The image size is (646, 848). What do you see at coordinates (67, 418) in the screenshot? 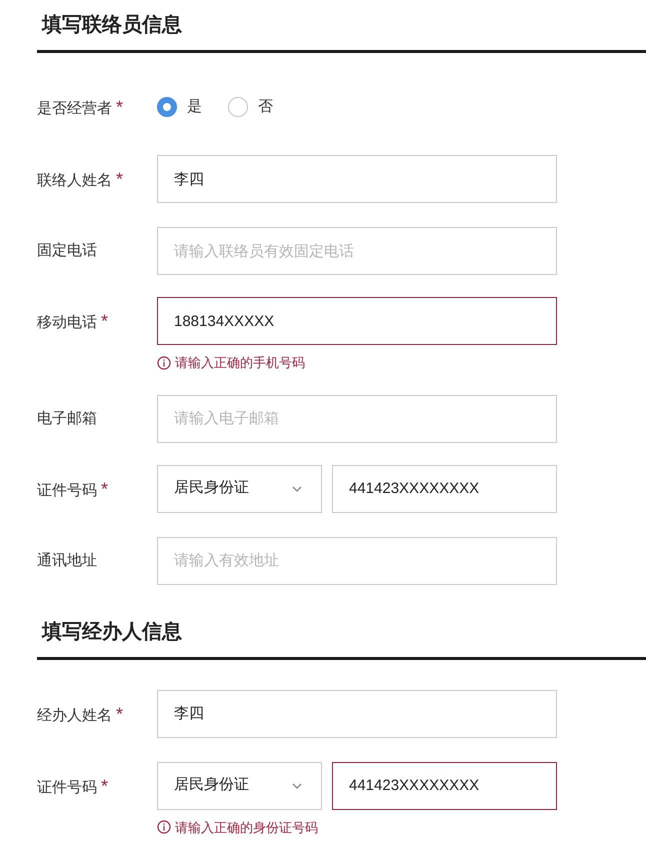
I see `field-label: 电子邮箱` at bounding box center [67, 418].